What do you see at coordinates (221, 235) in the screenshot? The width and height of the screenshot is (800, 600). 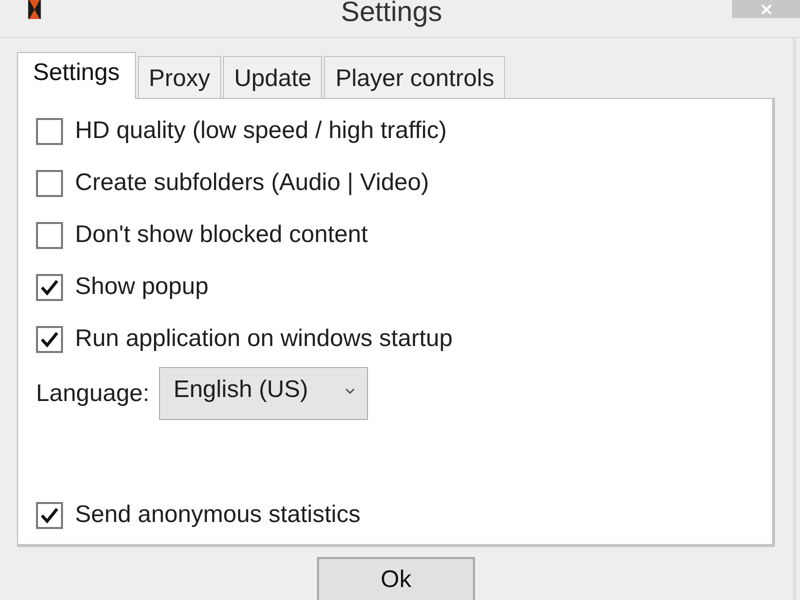 I see `checkbox-label: Don't show blocked content` at bounding box center [221, 235].